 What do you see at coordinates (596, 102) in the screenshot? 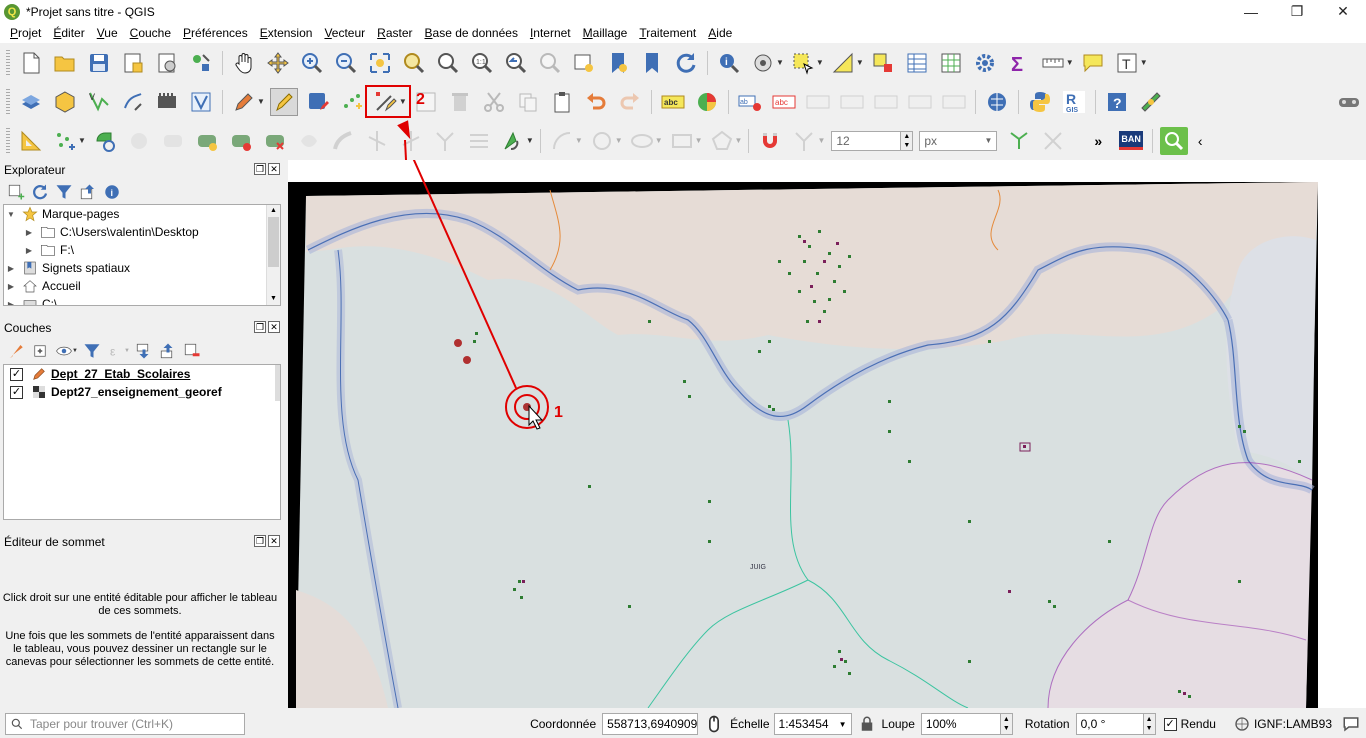
I see `undo-button` at bounding box center [596, 102].